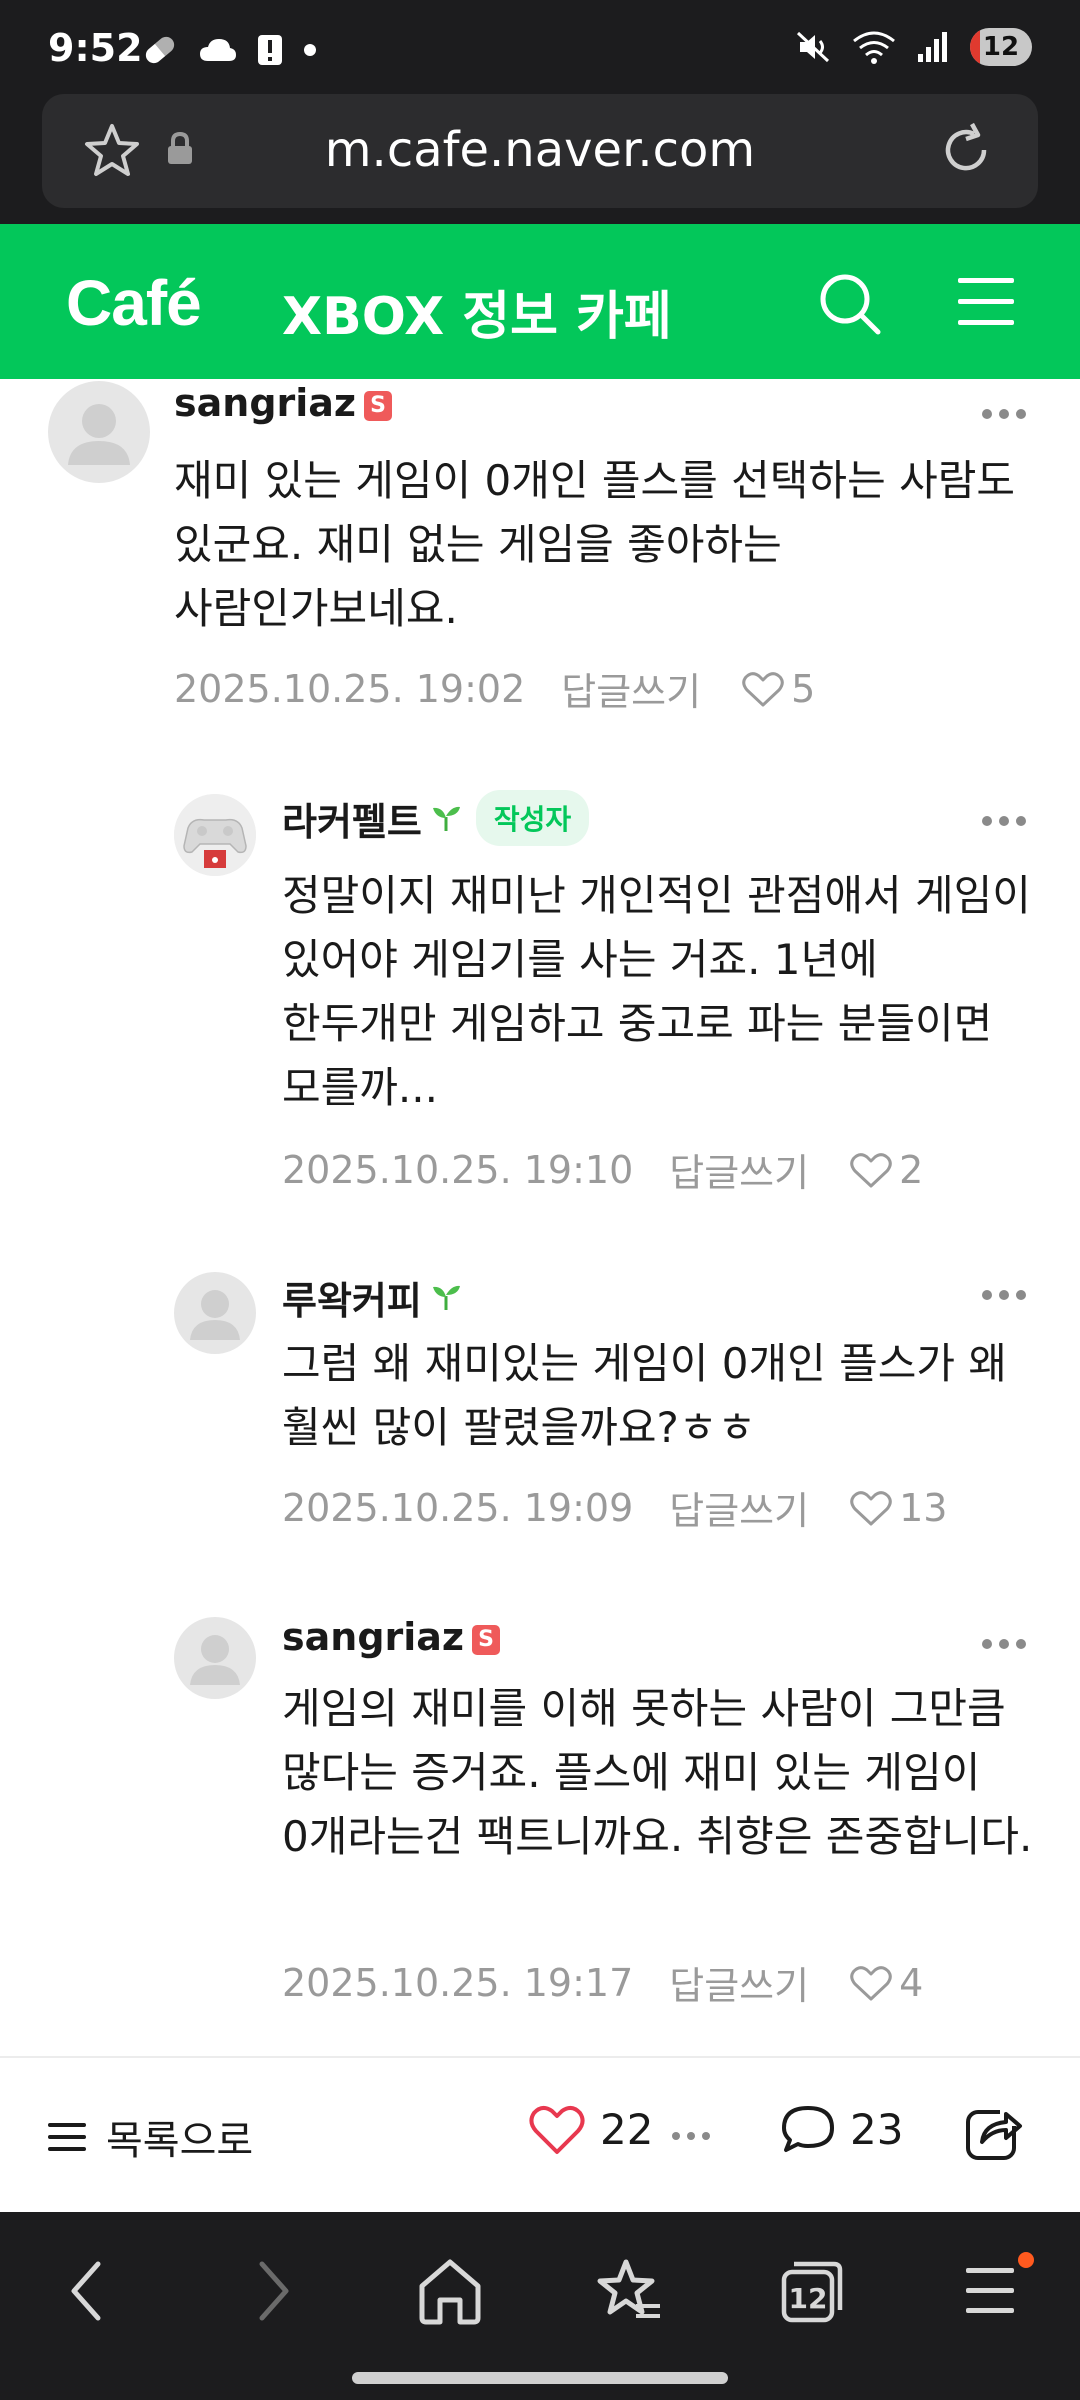 This screenshot has width=1080, height=2400. What do you see at coordinates (808, 2298) in the screenshot?
I see `tab-count: 12` at bounding box center [808, 2298].